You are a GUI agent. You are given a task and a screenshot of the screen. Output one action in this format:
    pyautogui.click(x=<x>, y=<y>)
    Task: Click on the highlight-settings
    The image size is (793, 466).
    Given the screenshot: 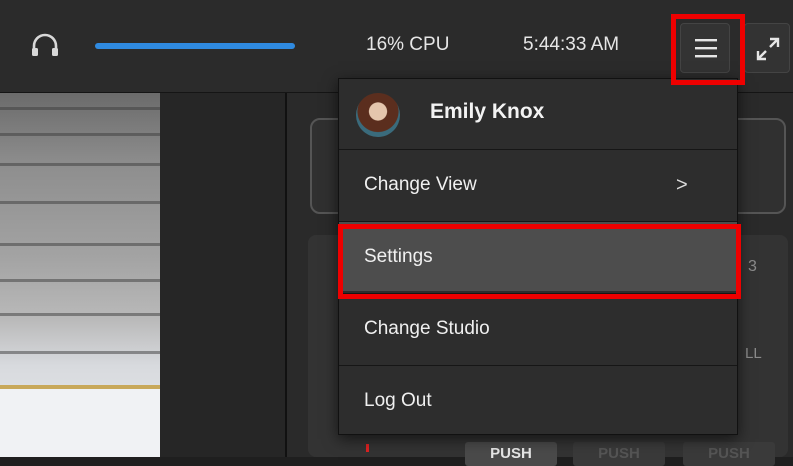 What is the action you would take?
    pyautogui.click(x=539, y=261)
    